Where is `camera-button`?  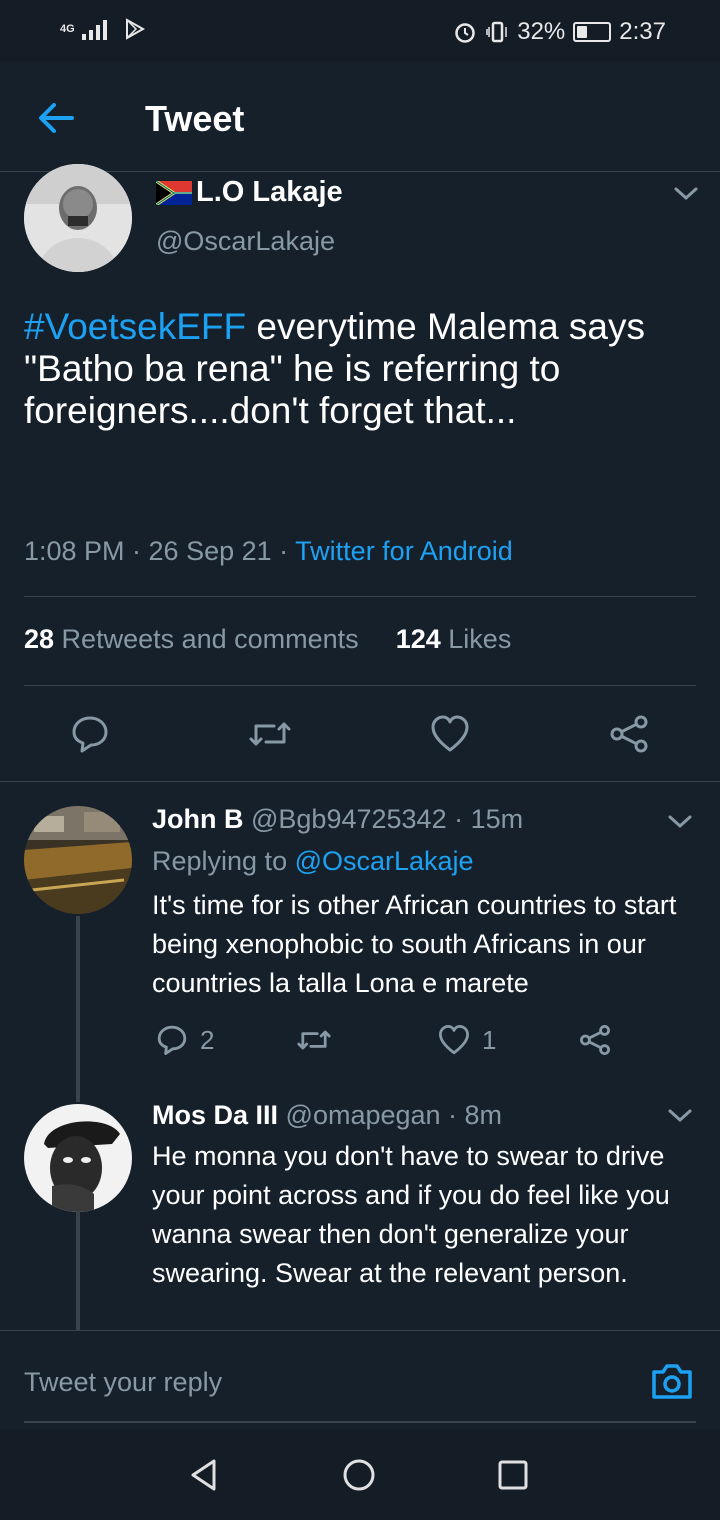
camera-button is located at coordinates (672, 1381).